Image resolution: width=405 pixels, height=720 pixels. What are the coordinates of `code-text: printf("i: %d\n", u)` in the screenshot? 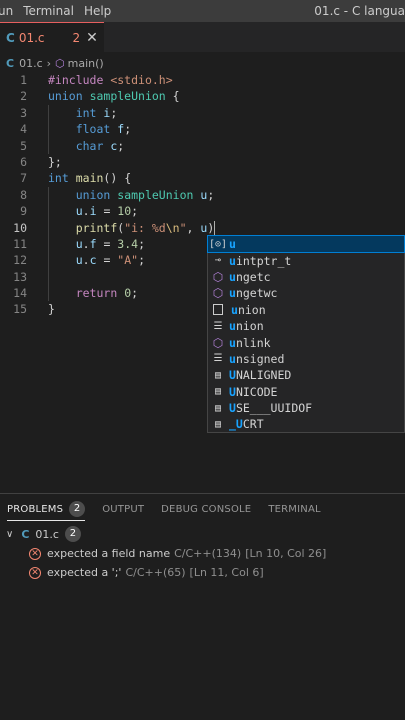 It's located at (145, 228).